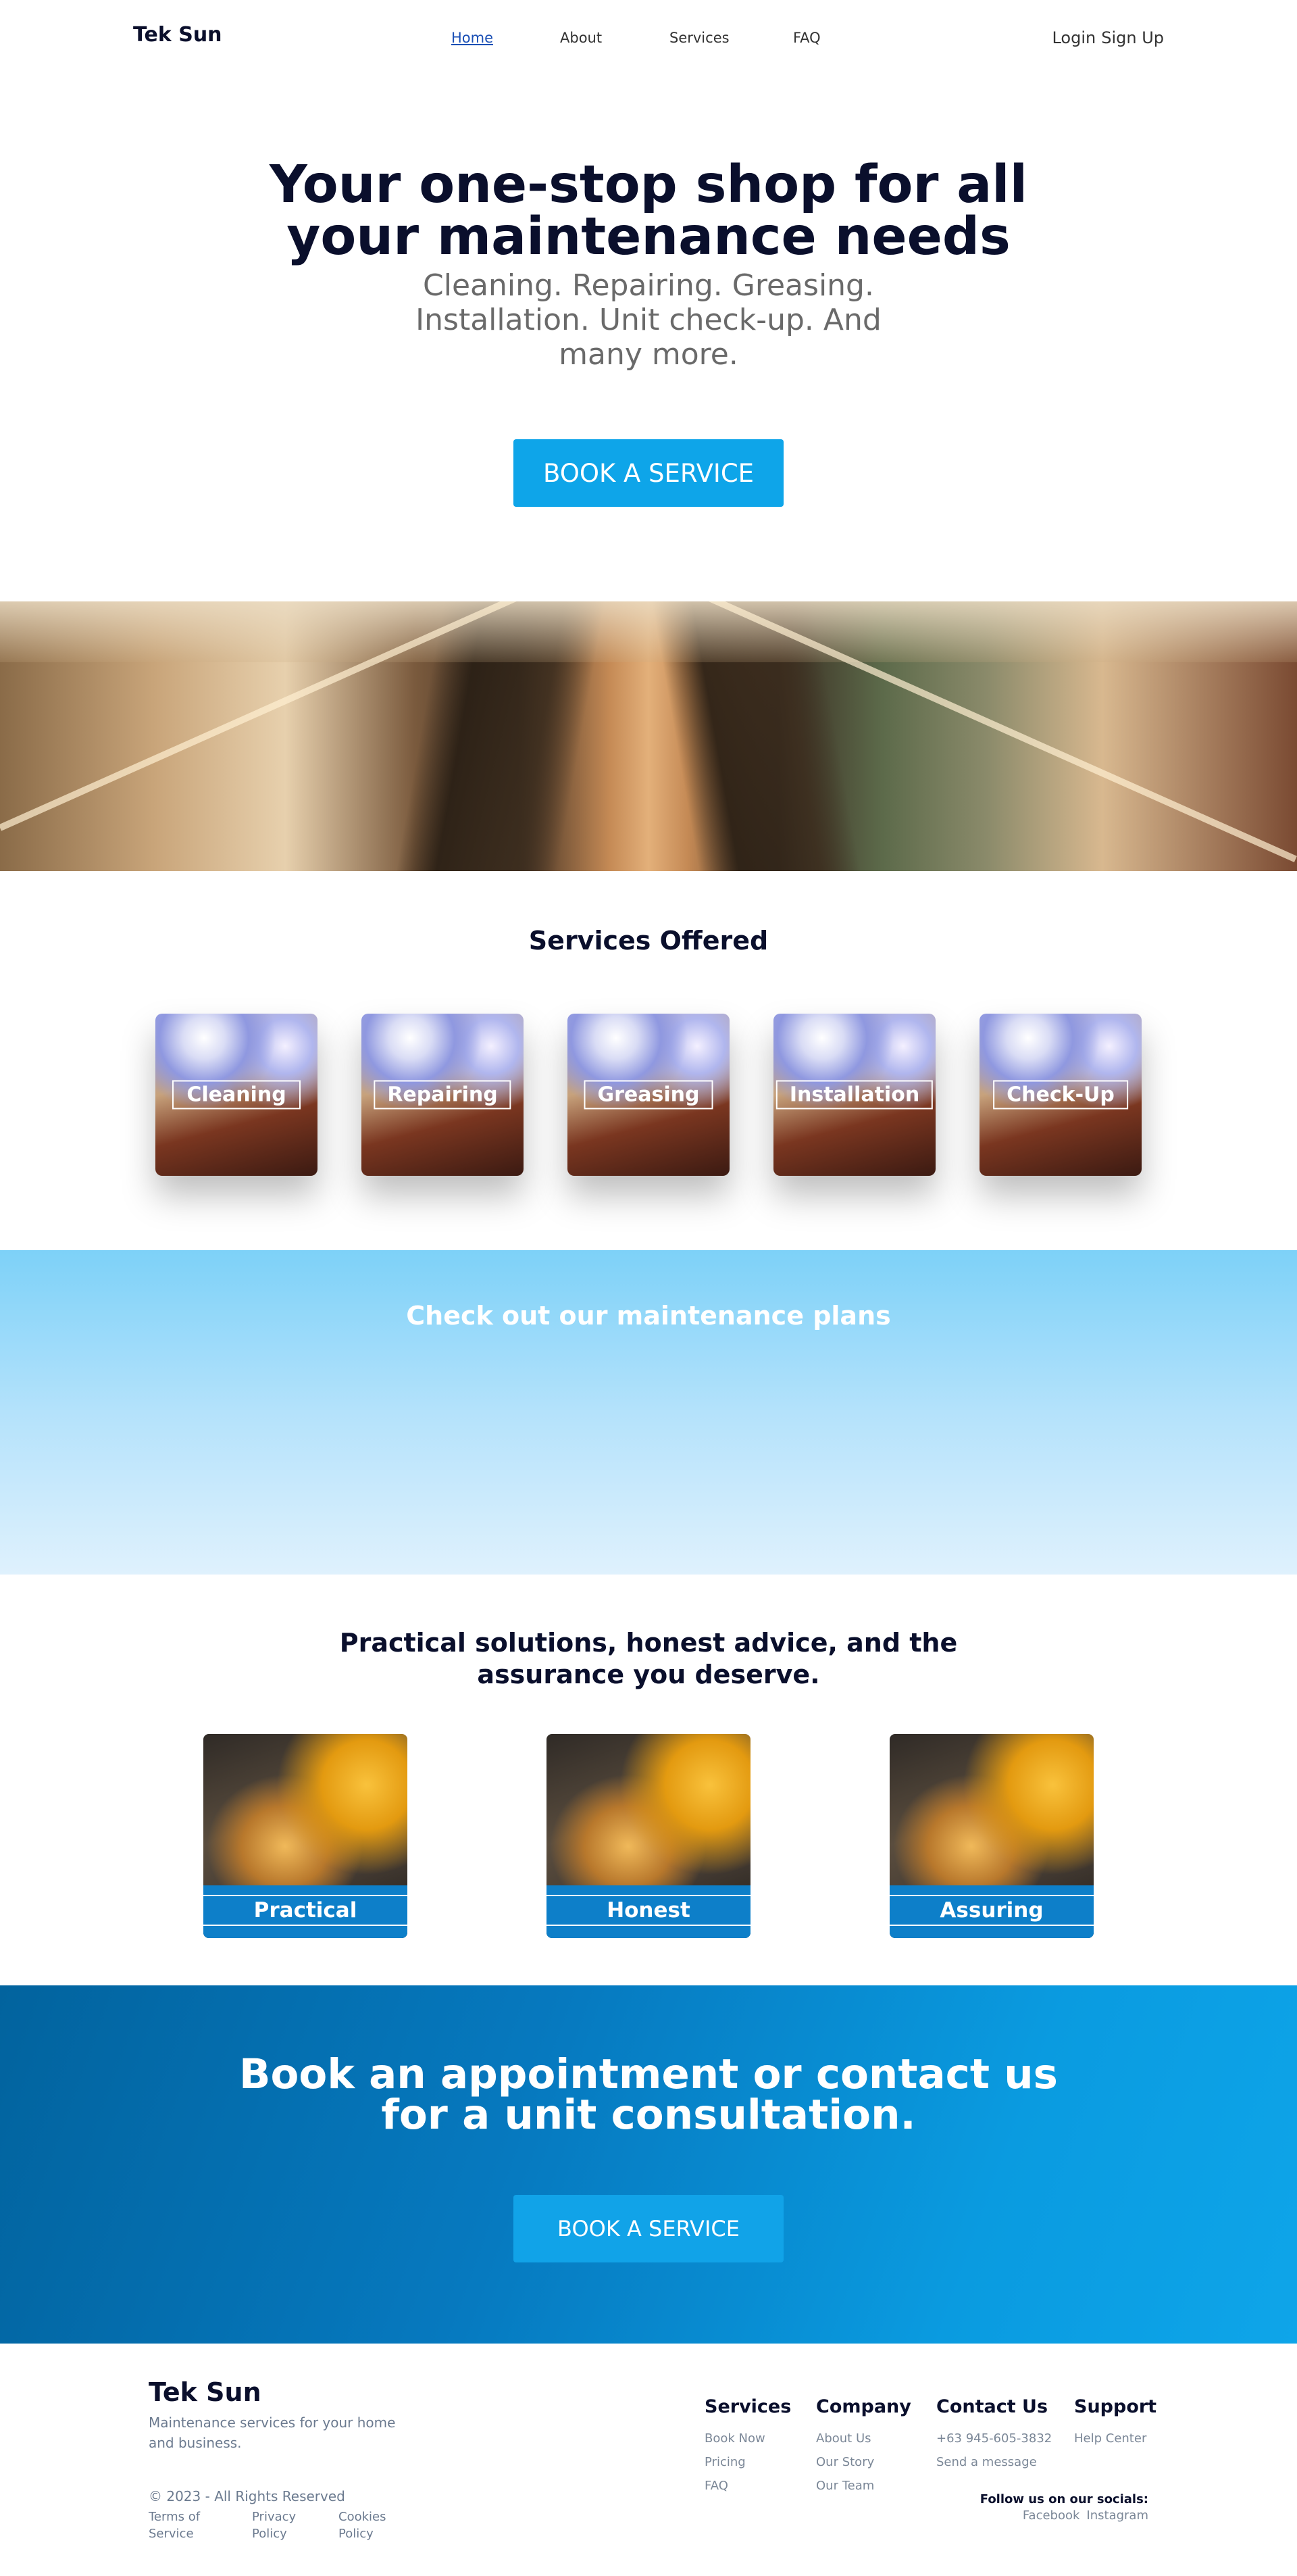 The image size is (1297, 2576). I want to click on footer-link-help-center: Help Center, so click(1115, 2439).